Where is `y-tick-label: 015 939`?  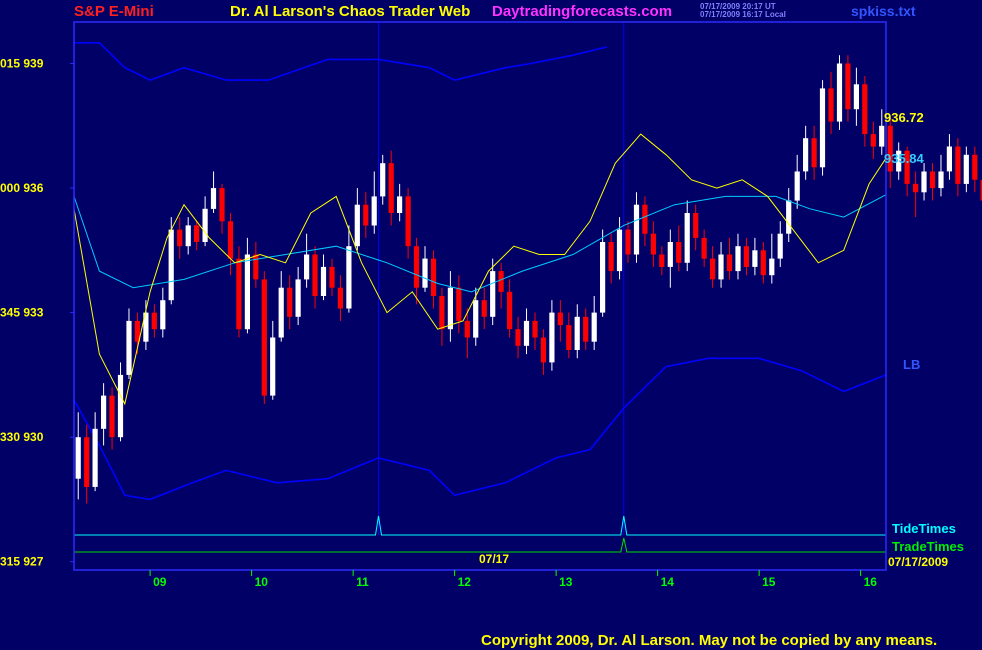
y-tick-label: 015 939 is located at coordinates (22, 64).